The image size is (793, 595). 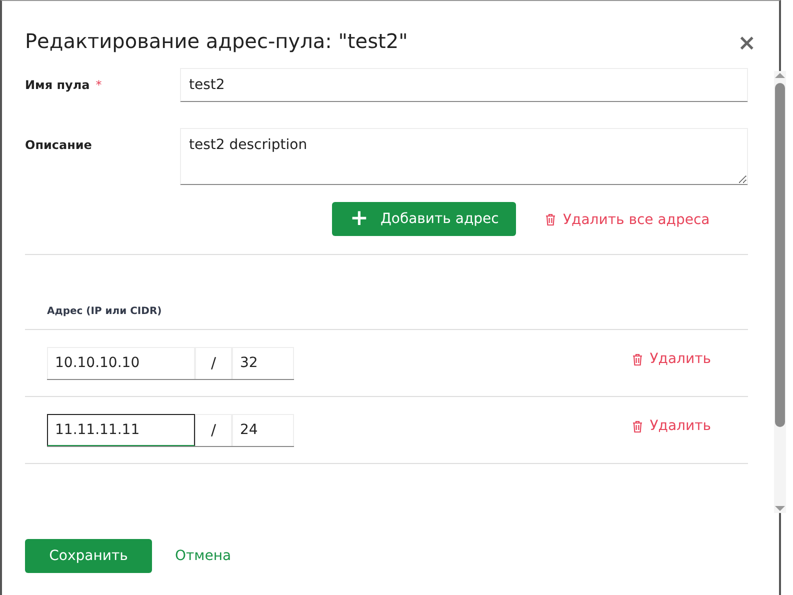 I want to click on scrollbar, so click(x=780, y=292).